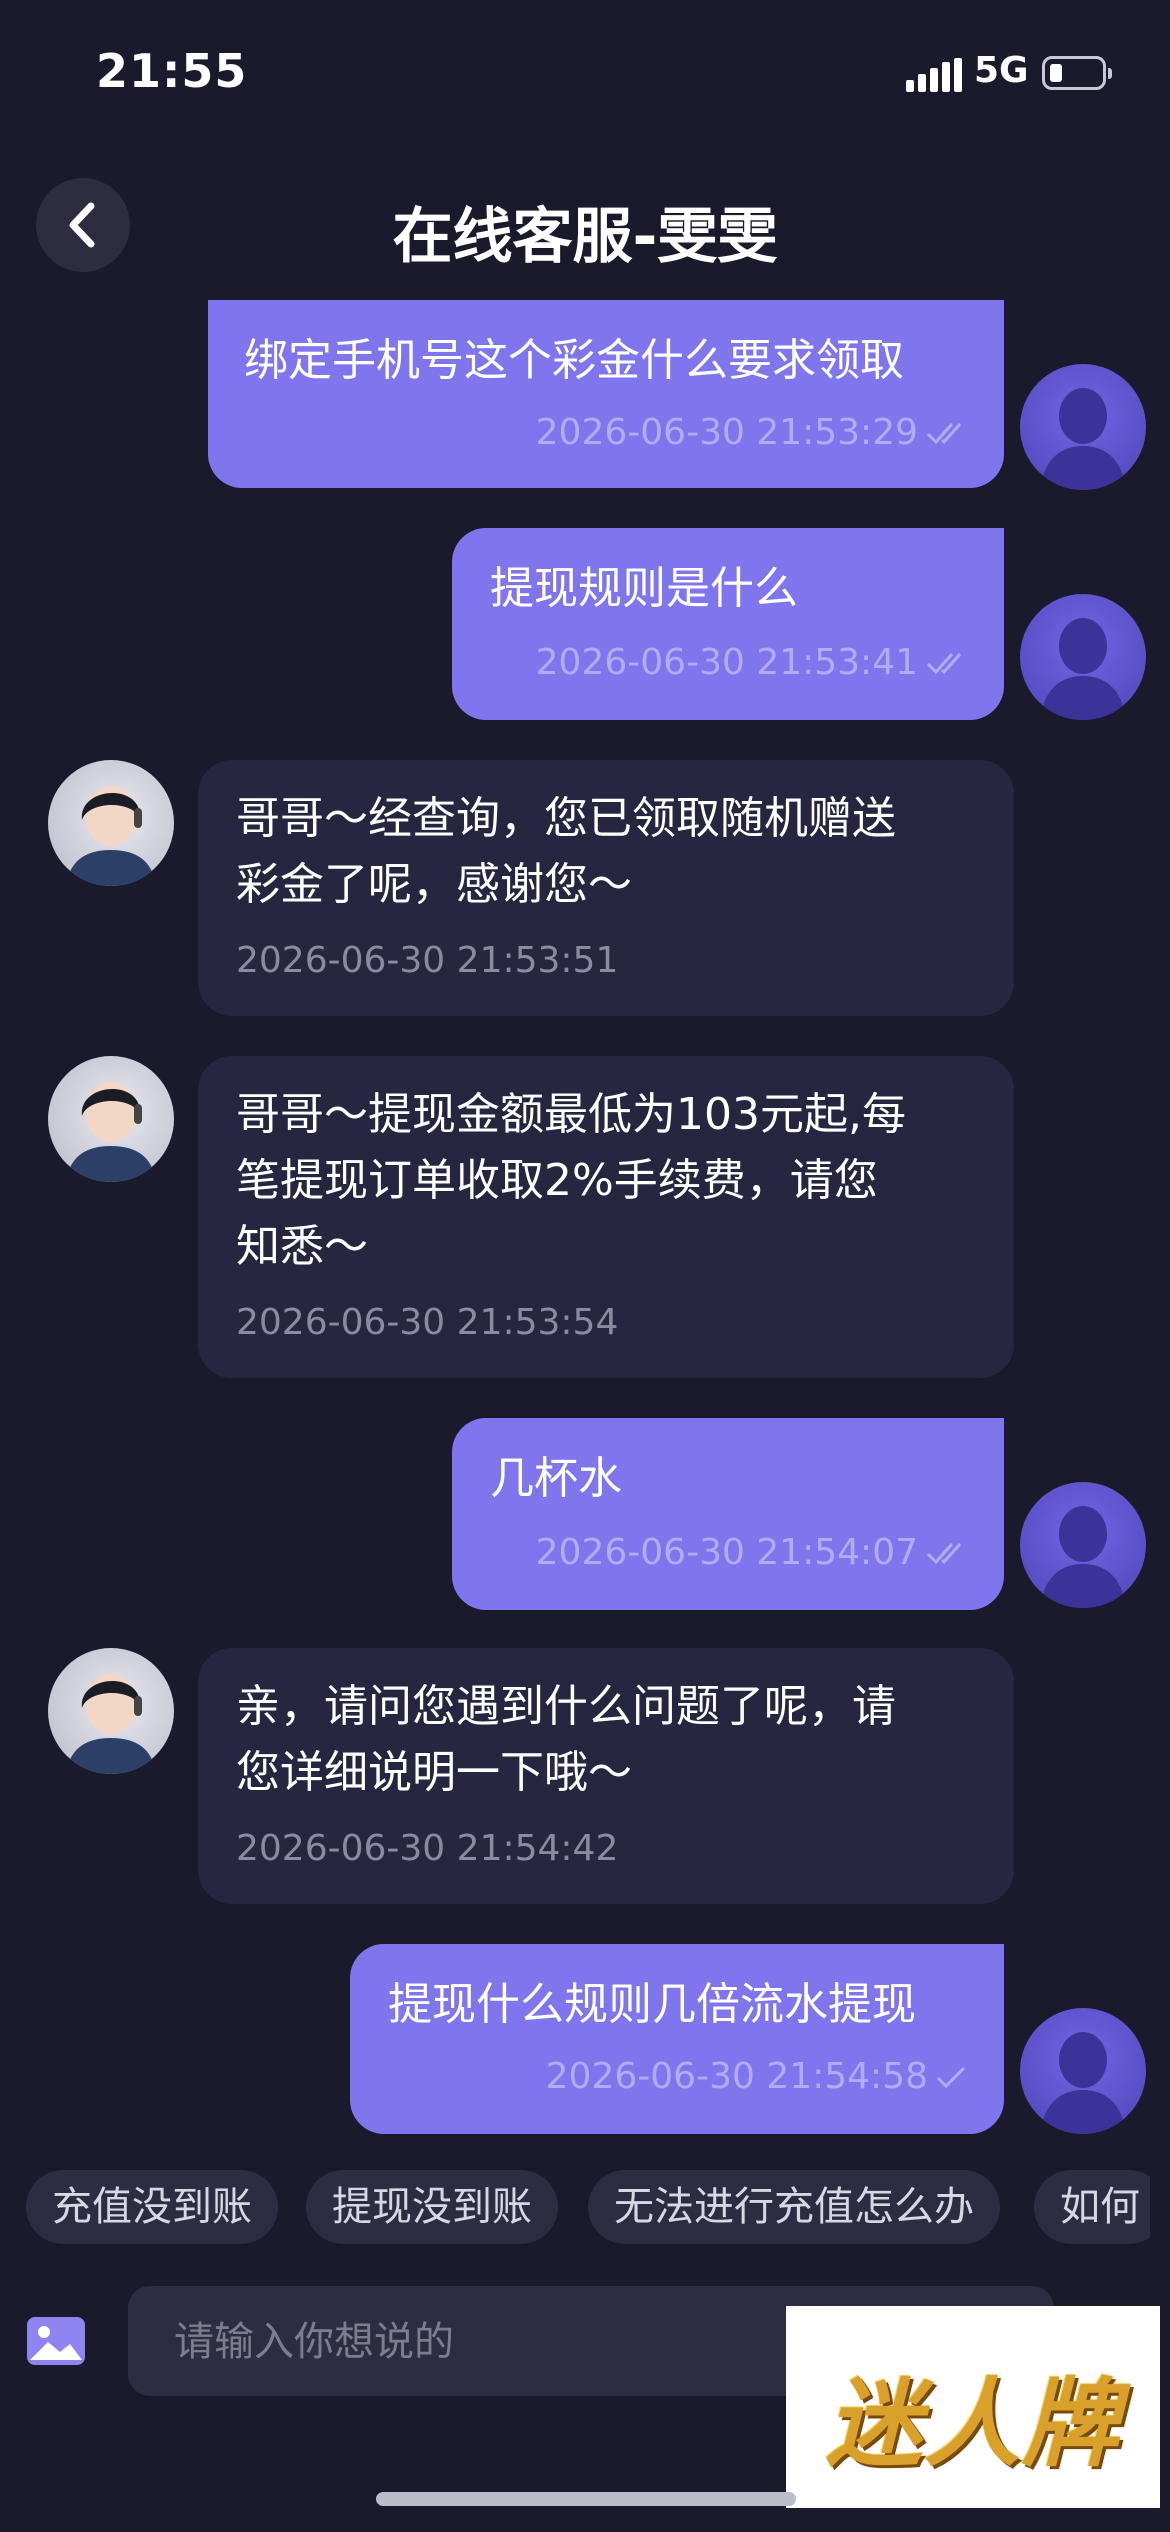 The height and width of the screenshot is (2532, 1170). Describe the element at coordinates (556, 1478) in the screenshot. I see `message-text: 几杯水` at that location.